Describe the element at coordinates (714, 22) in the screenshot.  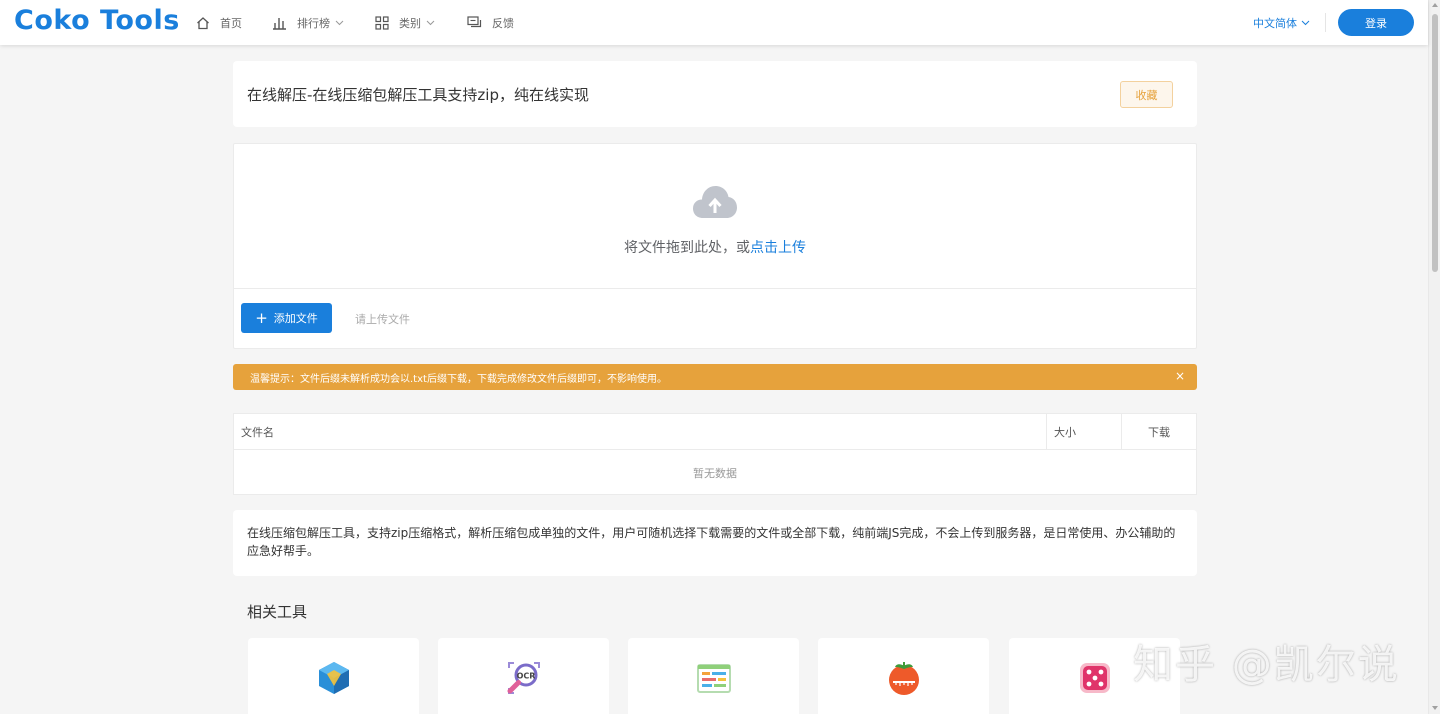
I see `top-header: Coko Tools 首页 排行榜 类别 反馈 中文简体 登录` at that location.